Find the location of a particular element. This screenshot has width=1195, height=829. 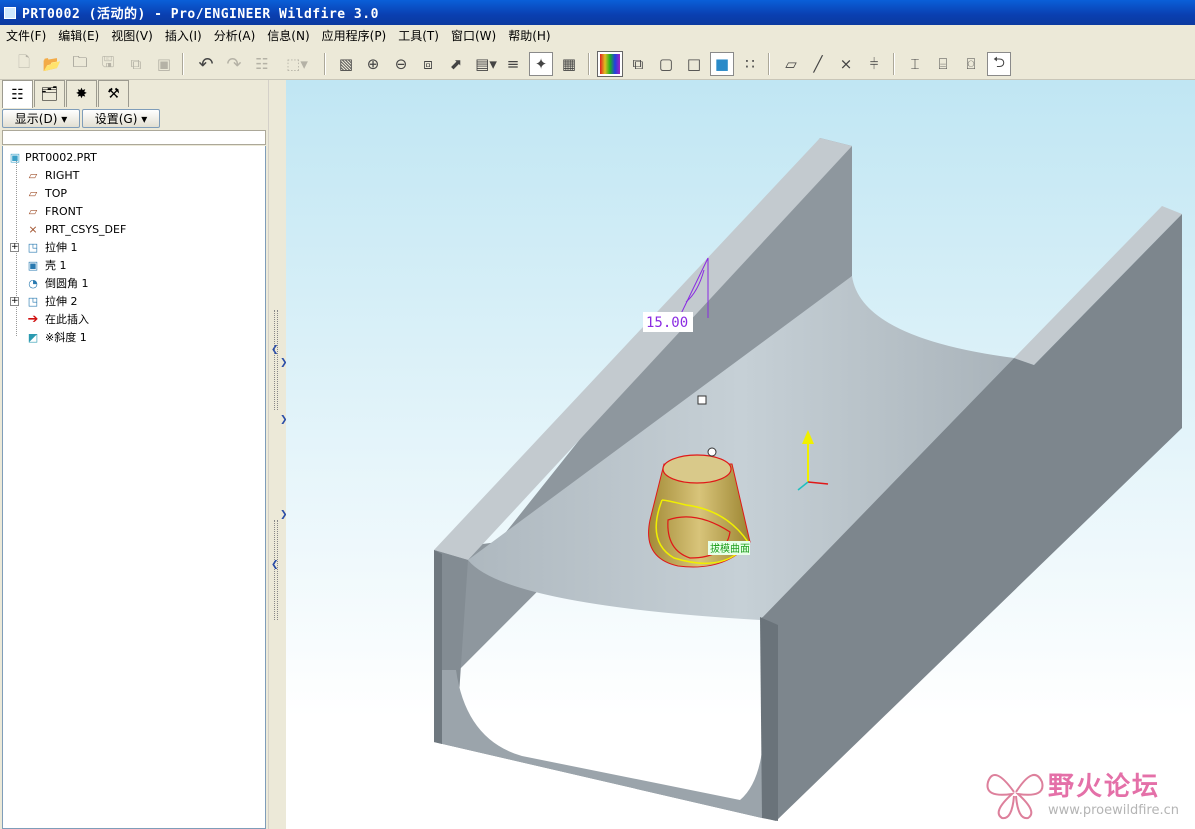

measure-icon: ⌶ is located at coordinates (915, 64).